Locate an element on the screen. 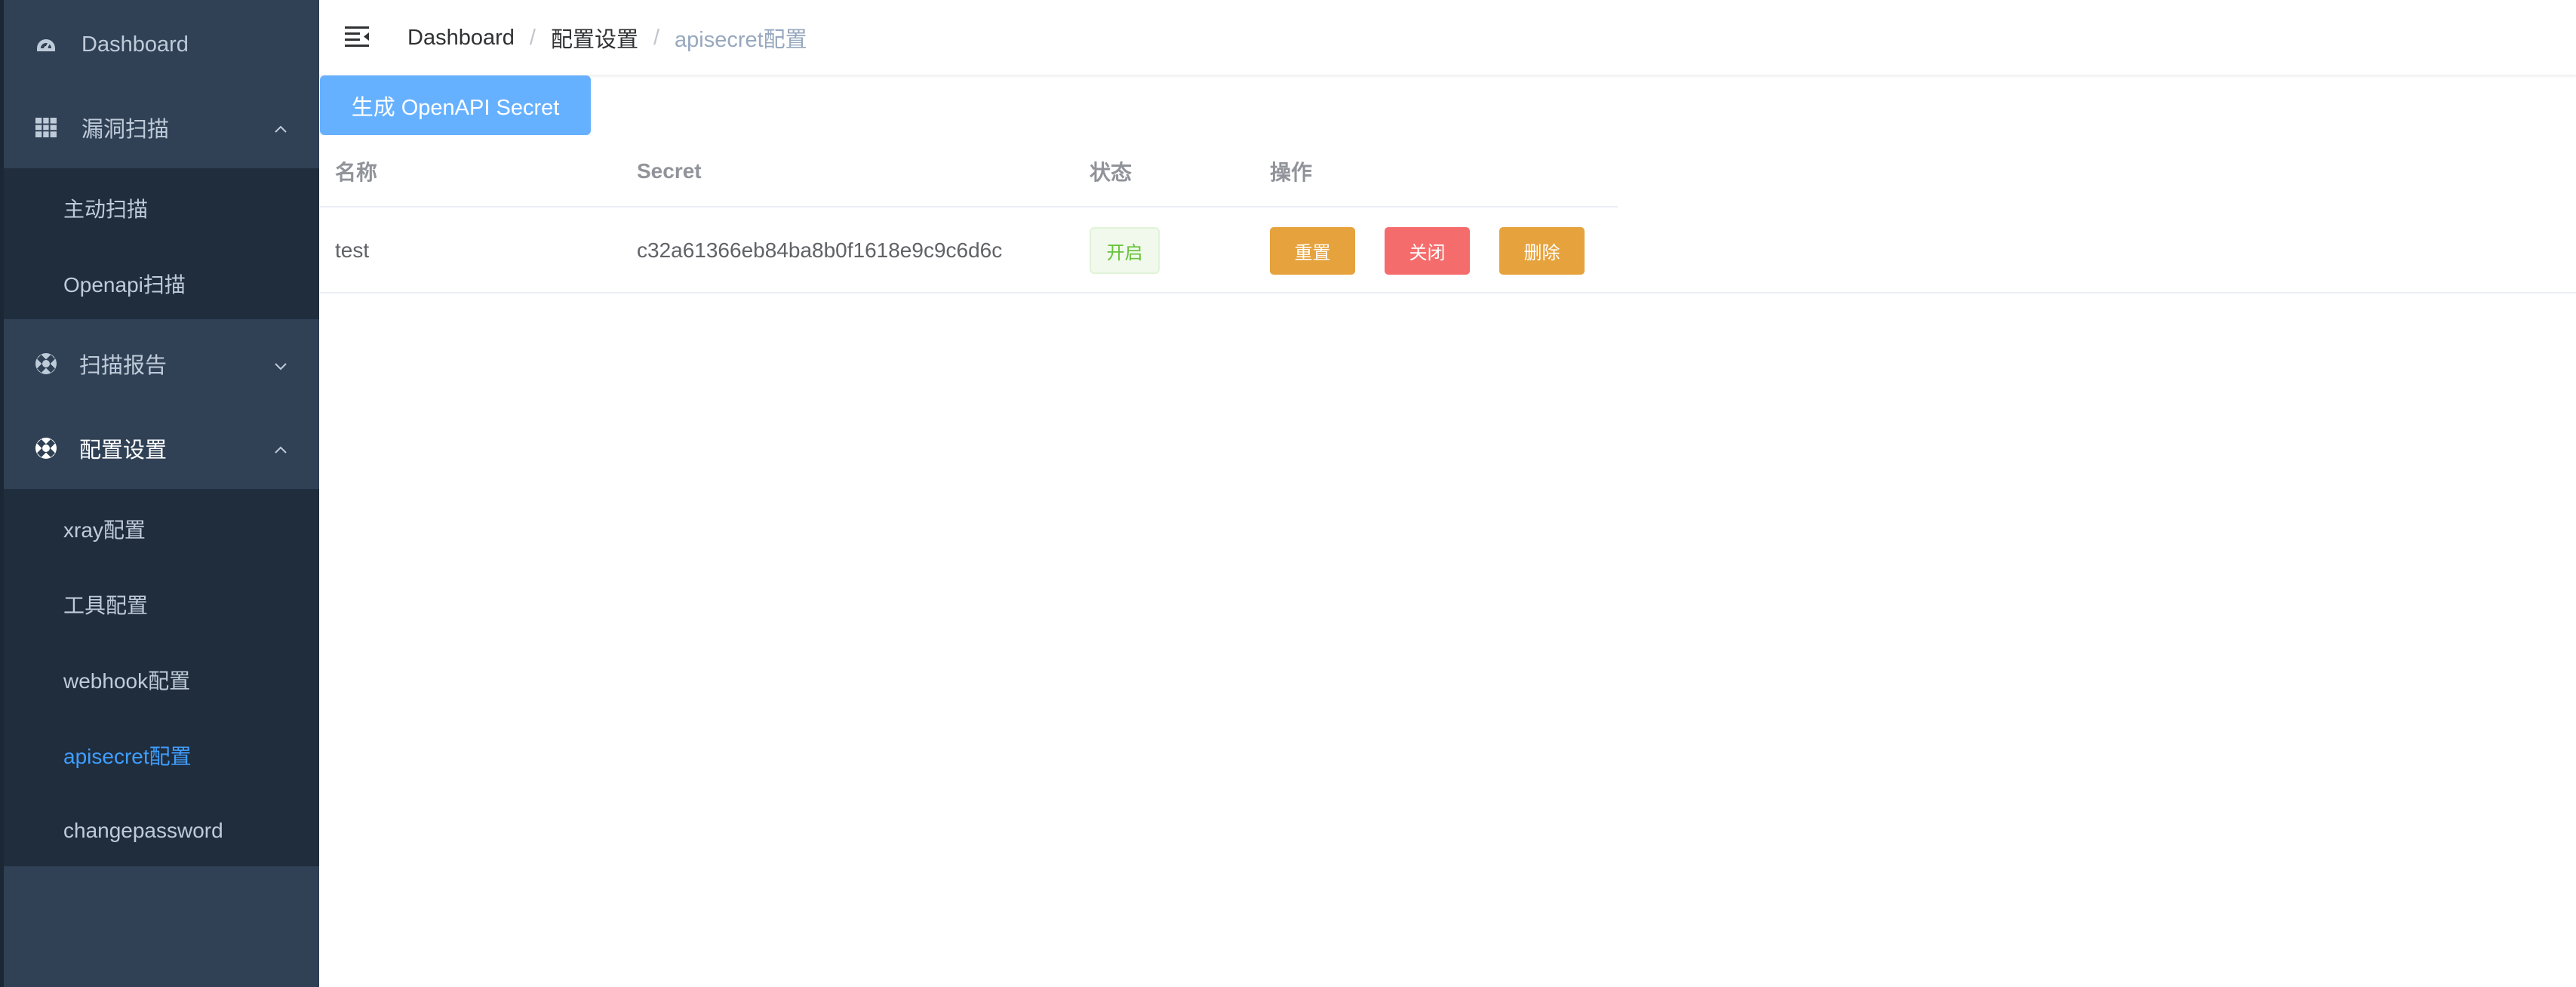 The height and width of the screenshot is (987, 2576). sidebar-item-label: apisecret配置 is located at coordinates (127, 756).